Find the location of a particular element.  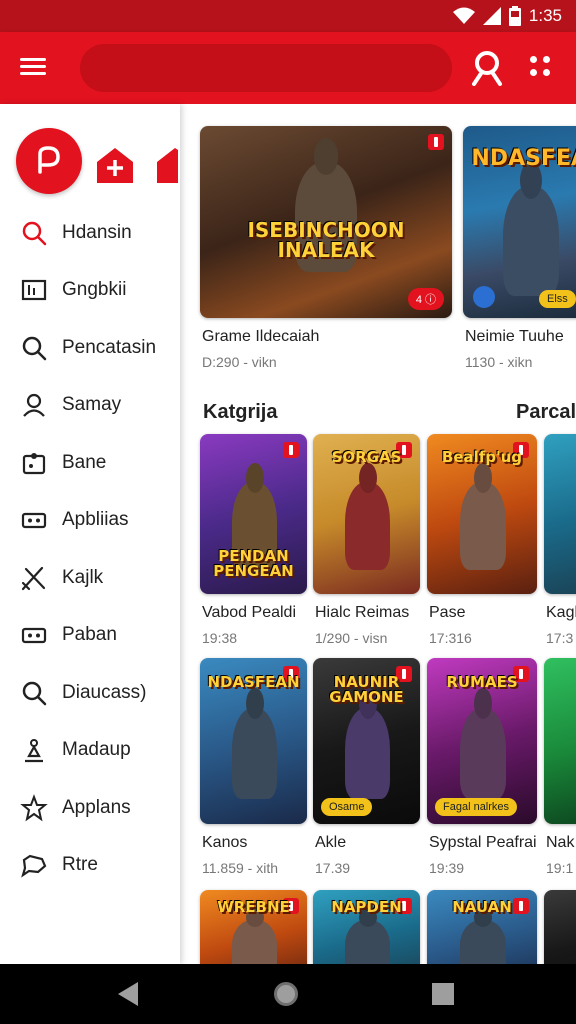

featured-thumbnail: NDASFEAR Elss is located at coordinates (519, 222).